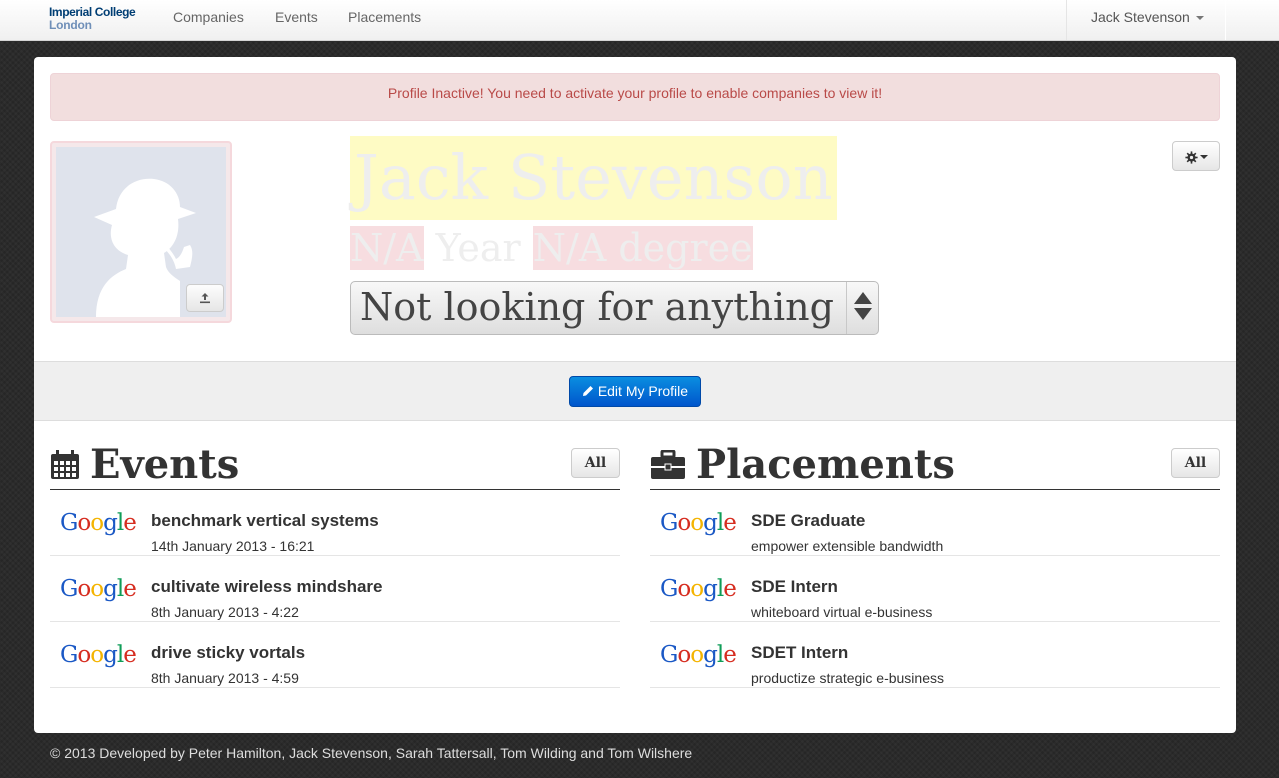 The image size is (1279, 778). What do you see at coordinates (643, 391) in the screenshot?
I see `edit-profile-label: Edit My Profile` at bounding box center [643, 391].